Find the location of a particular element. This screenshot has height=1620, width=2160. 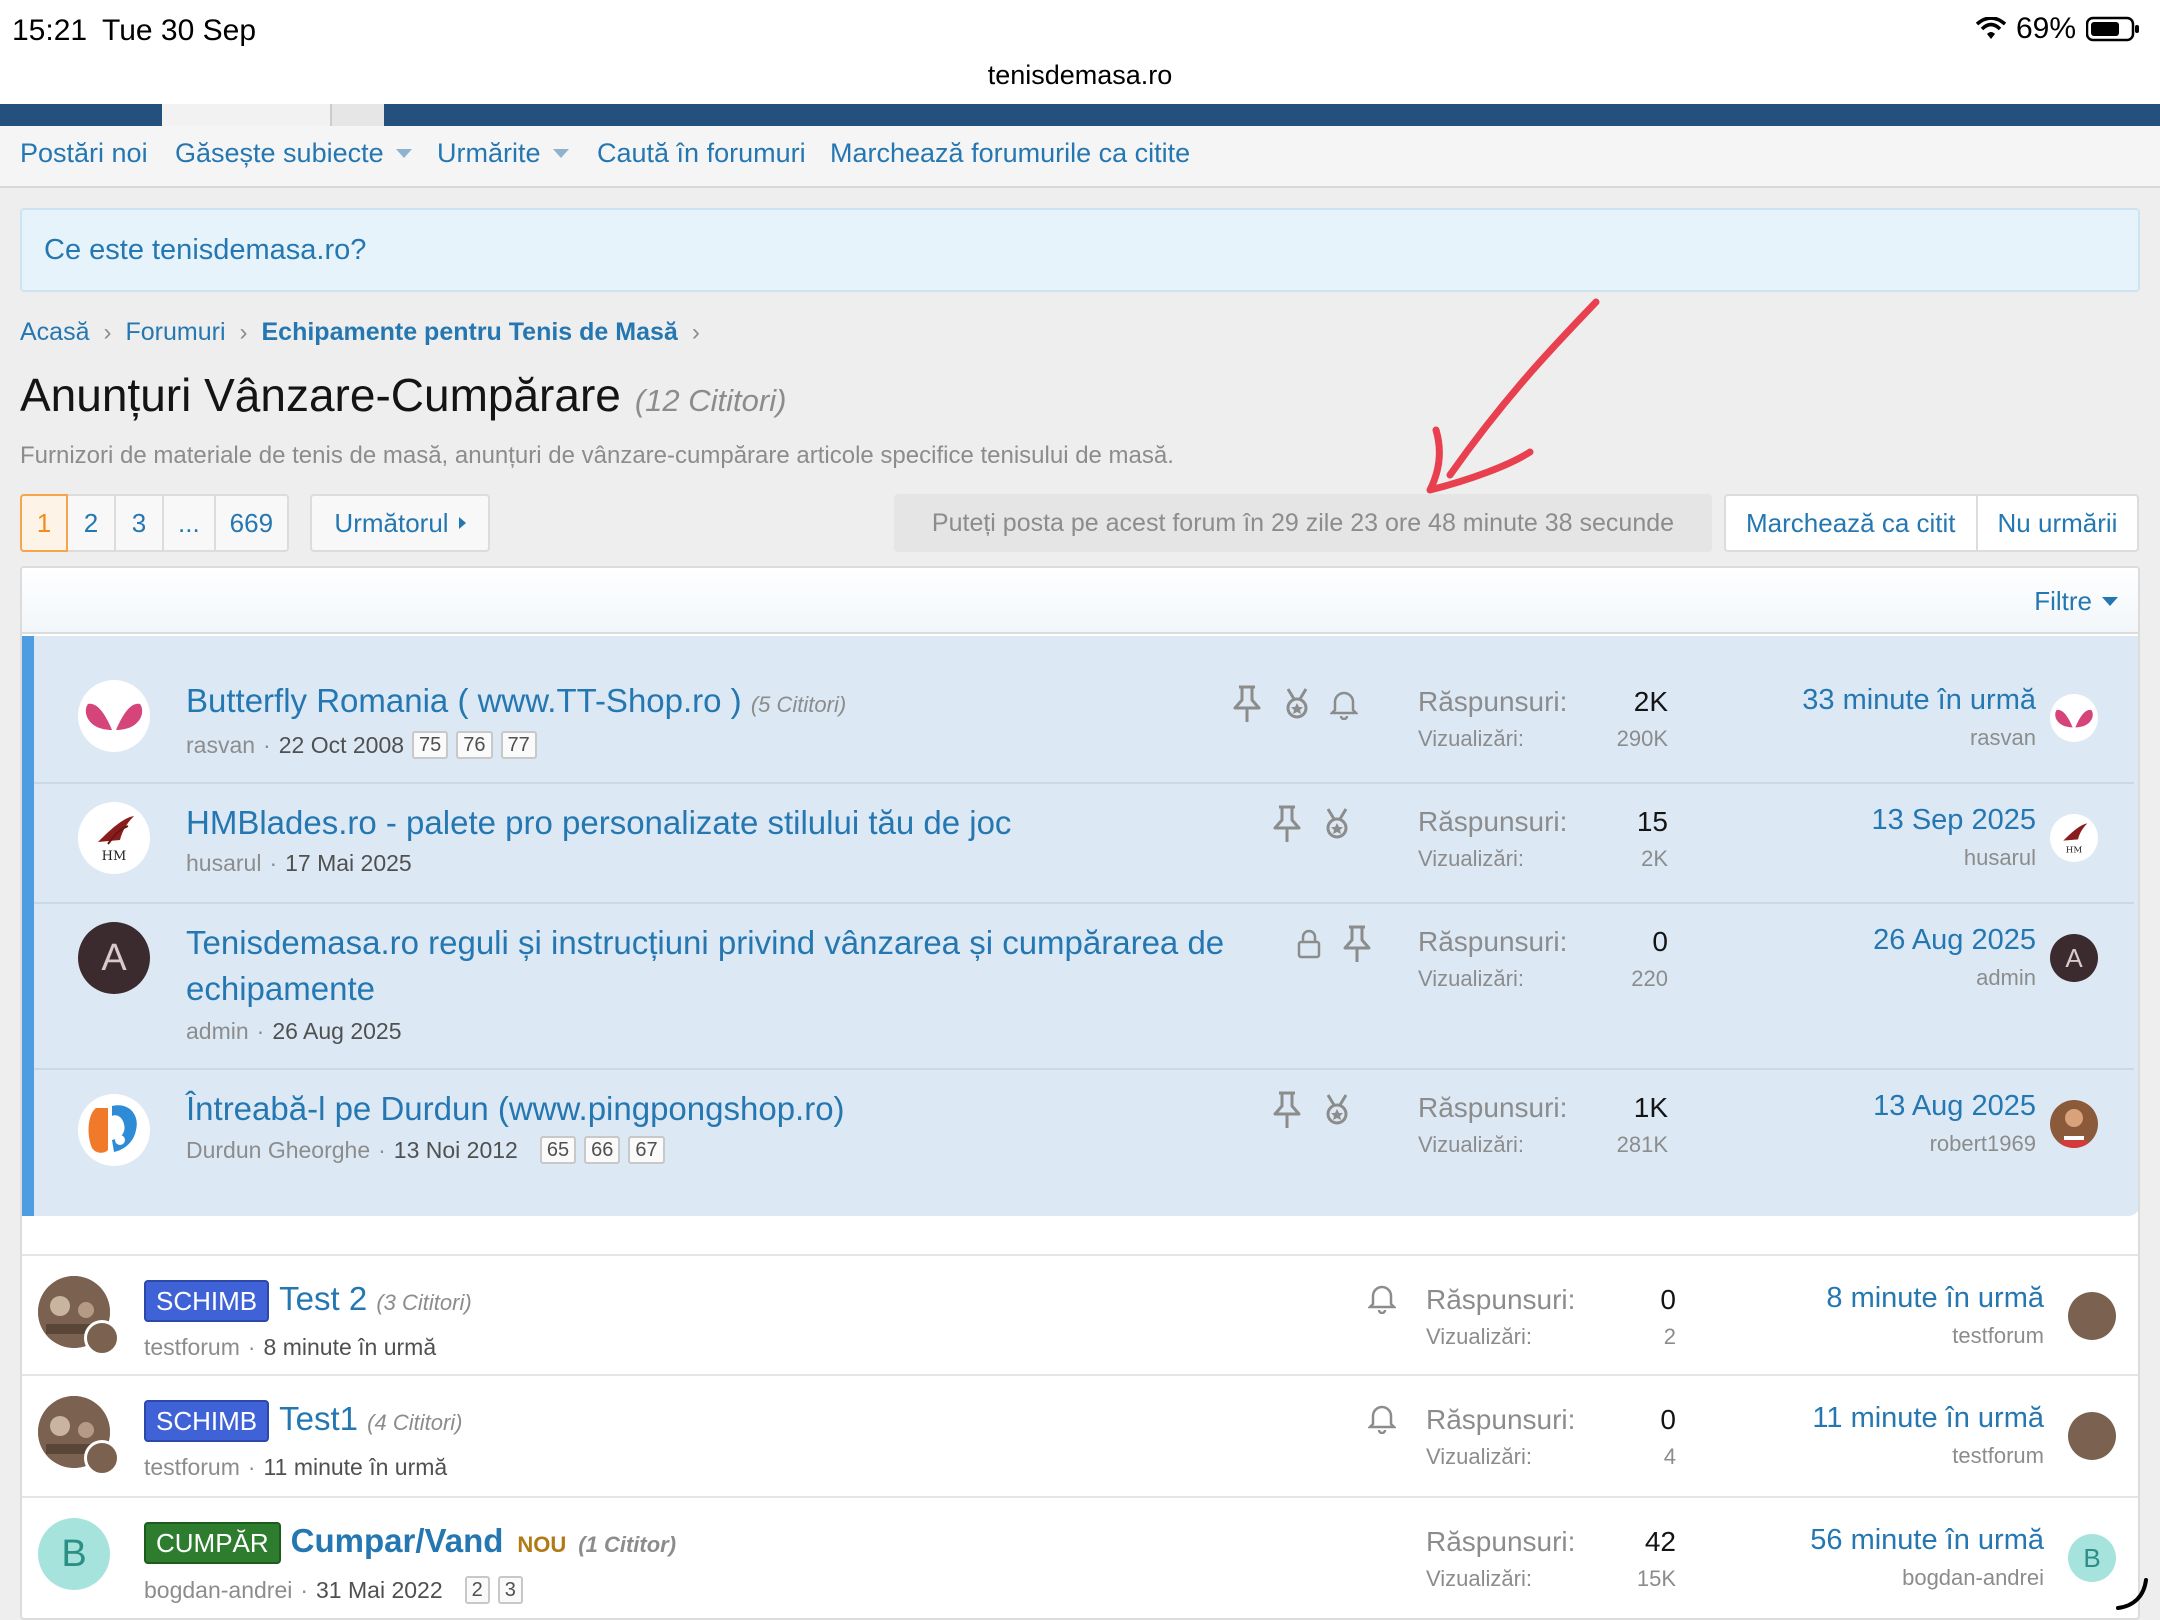

subnav-find-threads: Găsește subiecte is located at coordinates (293, 153).